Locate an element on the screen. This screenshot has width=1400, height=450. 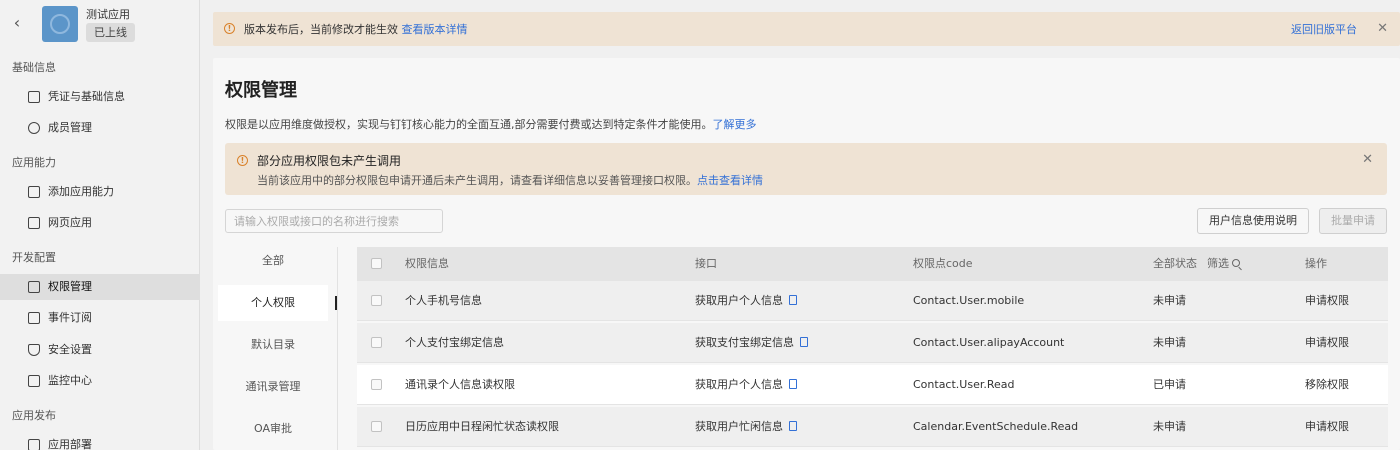
alert-details-link: 点击查看详情 is located at coordinates (730, 180).